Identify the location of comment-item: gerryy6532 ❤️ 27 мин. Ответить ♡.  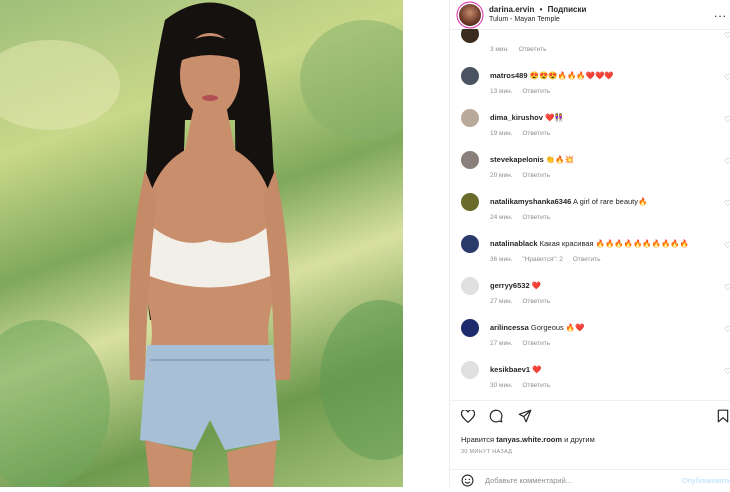
(590, 297).